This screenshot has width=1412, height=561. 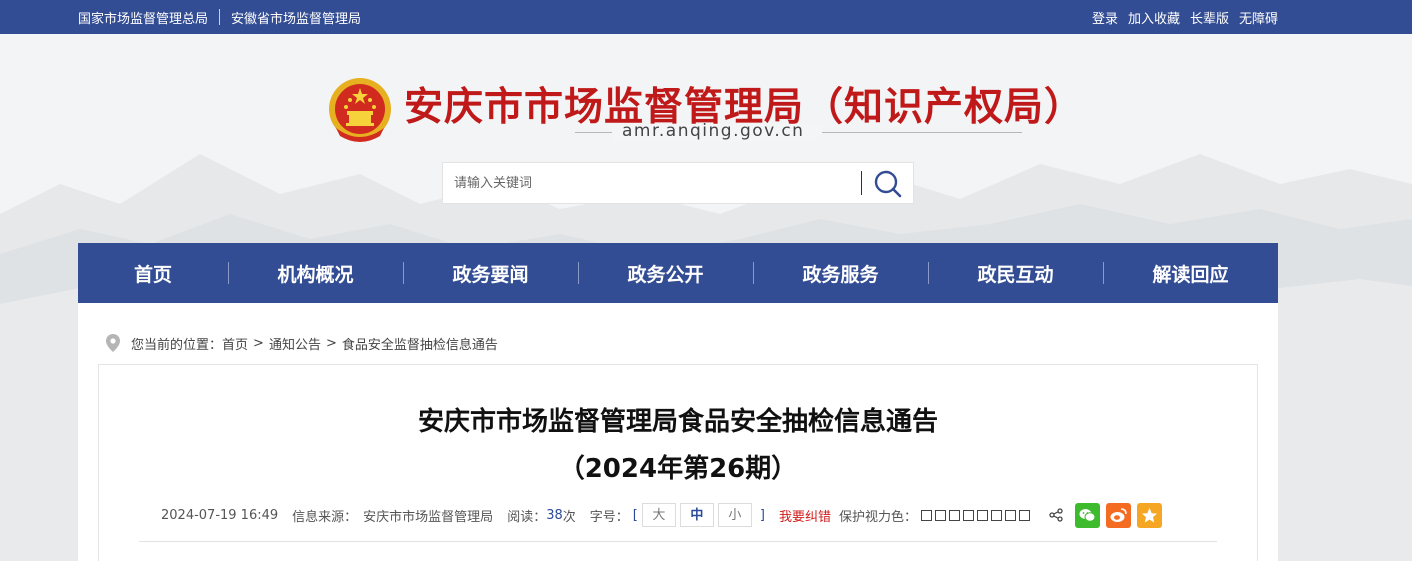 What do you see at coordinates (1149, 515) in the screenshot?
I see `favorite-star-icon` at bounding box center [1149, 515].